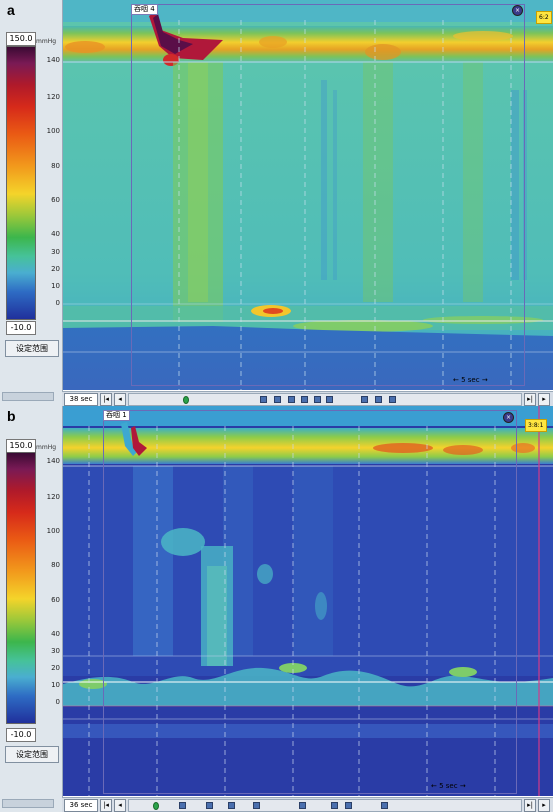 Image resolution: width=553 pixels, height=812 pixels. What do you see at coordinates (81, 399) in the screenshot?
I see `interval-field: 38 sec` at bounding box center [81, 399].